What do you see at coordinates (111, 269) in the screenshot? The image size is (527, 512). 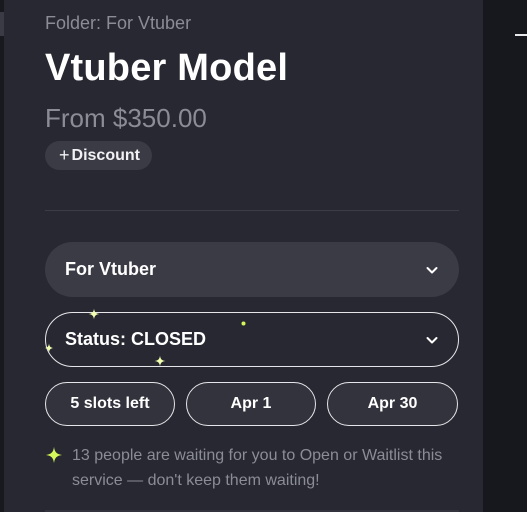 I see `folder-select-value: For Vtuber` at bounding box center [111, 269].